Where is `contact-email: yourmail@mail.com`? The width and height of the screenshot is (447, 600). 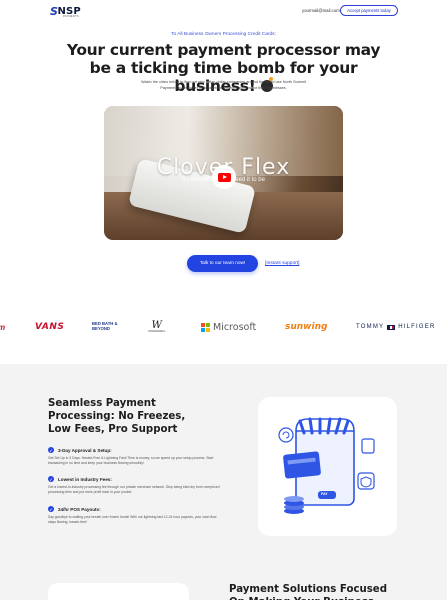
contact-email: yourmail@mail.com is located at coordinates (321, 10).